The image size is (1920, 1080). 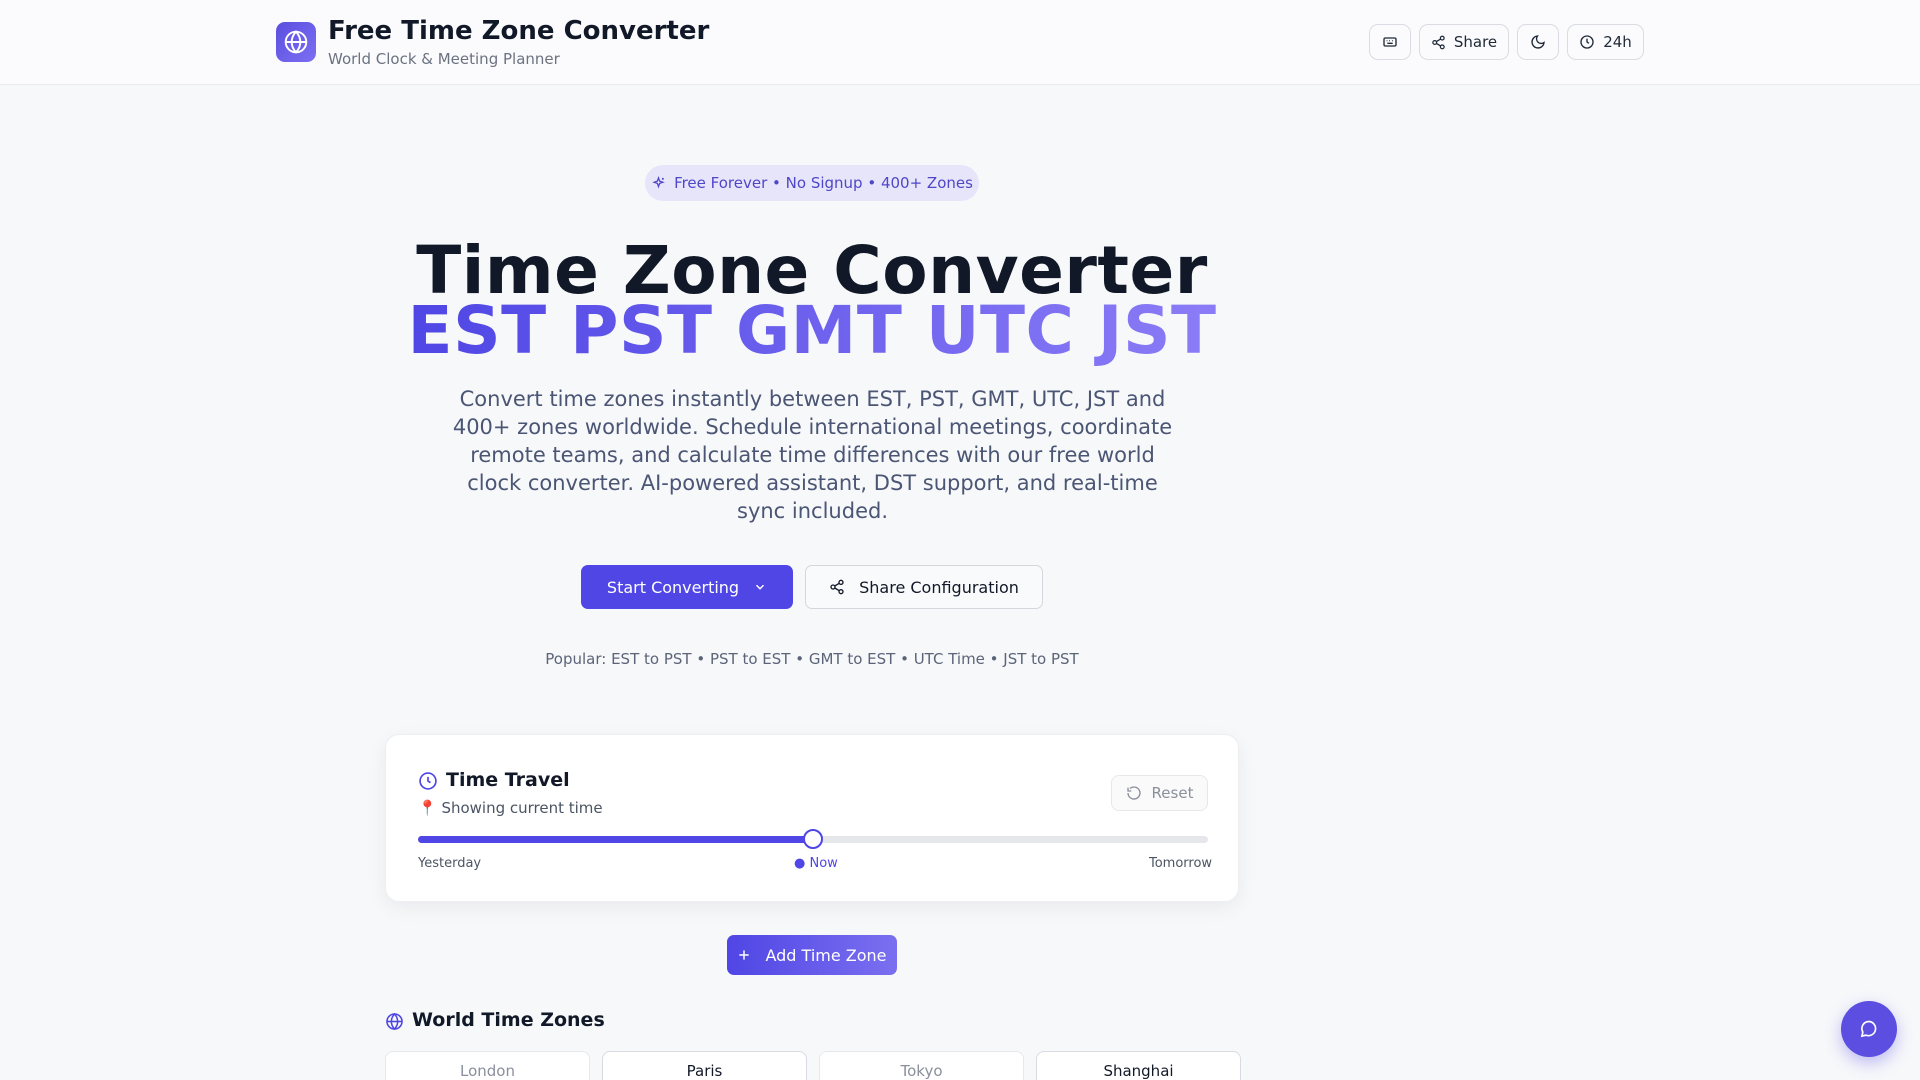 I want to click on share-button: Share, so click(x=1464, y=42).